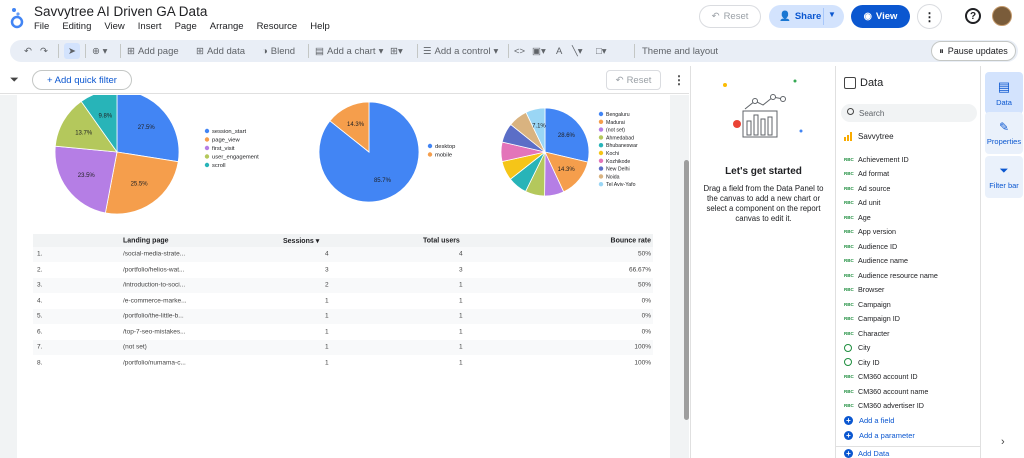 Image resolution: width=1024 pixels, height=458 pixels. I want to click on legend-label: Tel Aviv-Yafo, so click(621, 185).